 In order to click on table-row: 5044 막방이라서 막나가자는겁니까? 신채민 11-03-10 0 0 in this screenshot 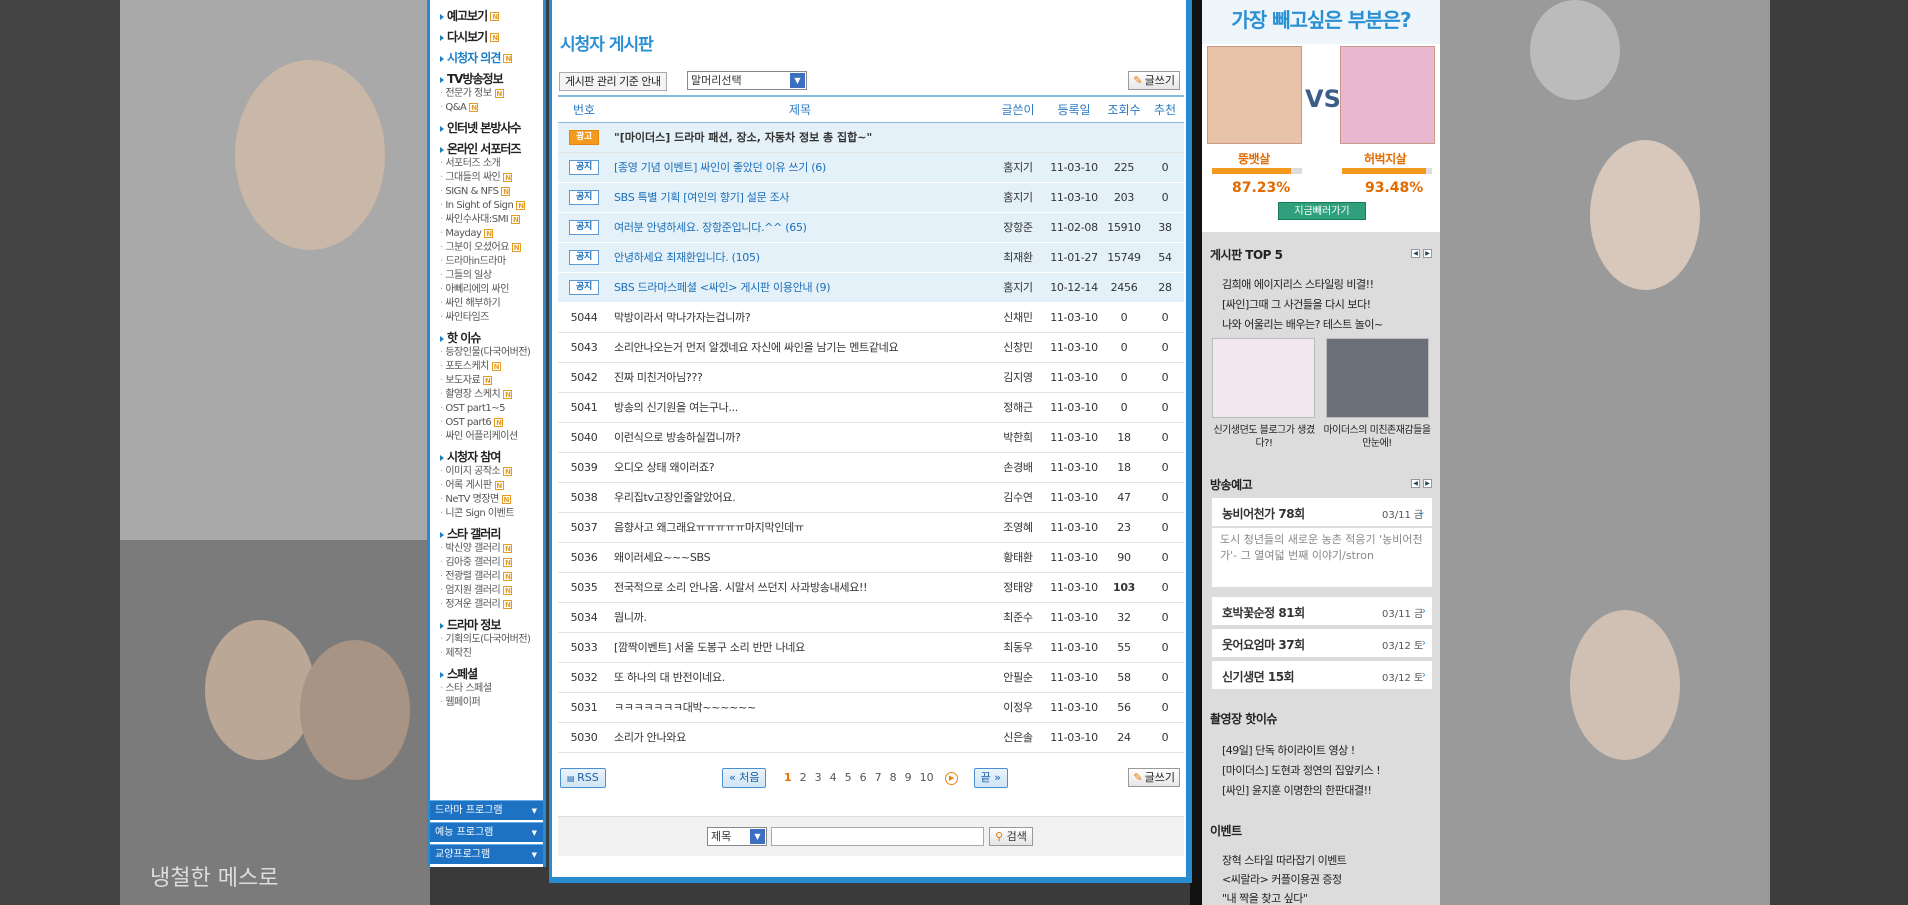, I will do `click(871, 317)`.